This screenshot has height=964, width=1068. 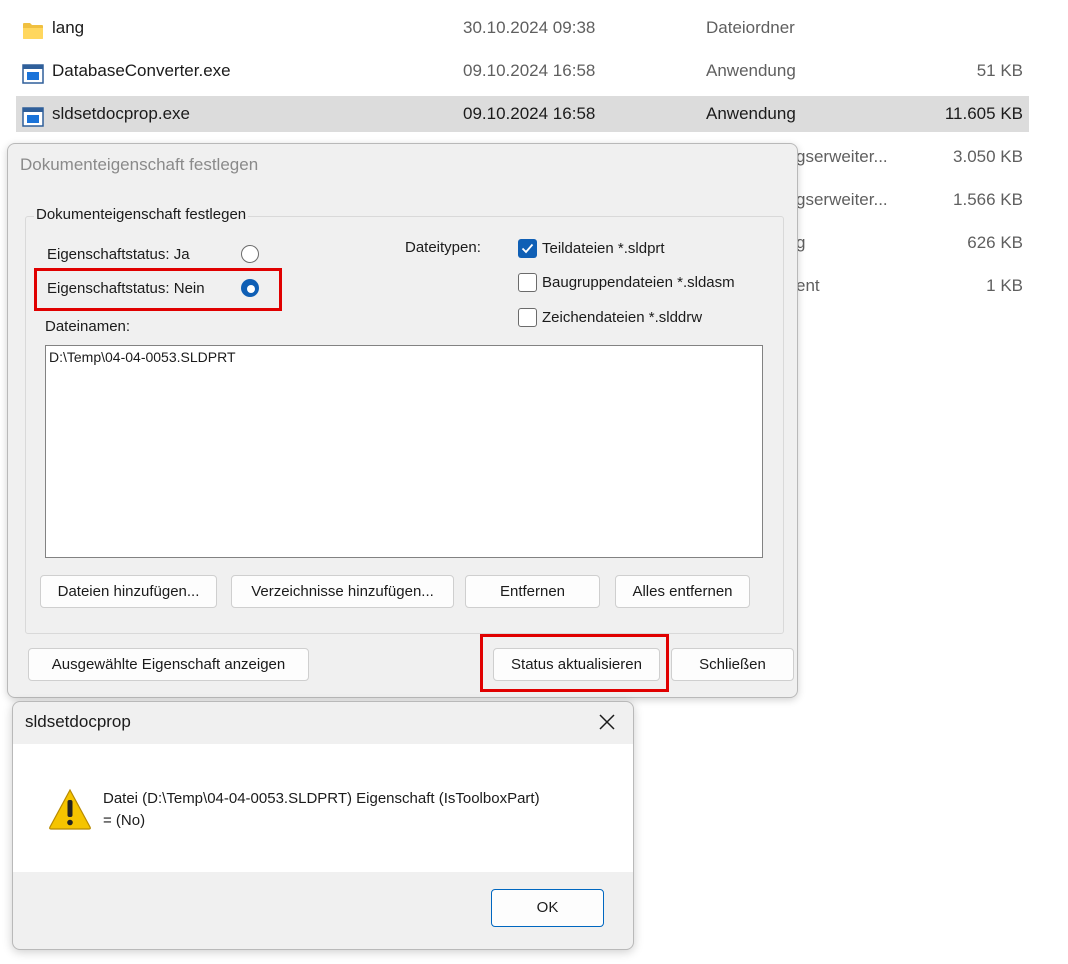 I want to click on hidden-row-size: 626 KB, so click(x=995, y=242).